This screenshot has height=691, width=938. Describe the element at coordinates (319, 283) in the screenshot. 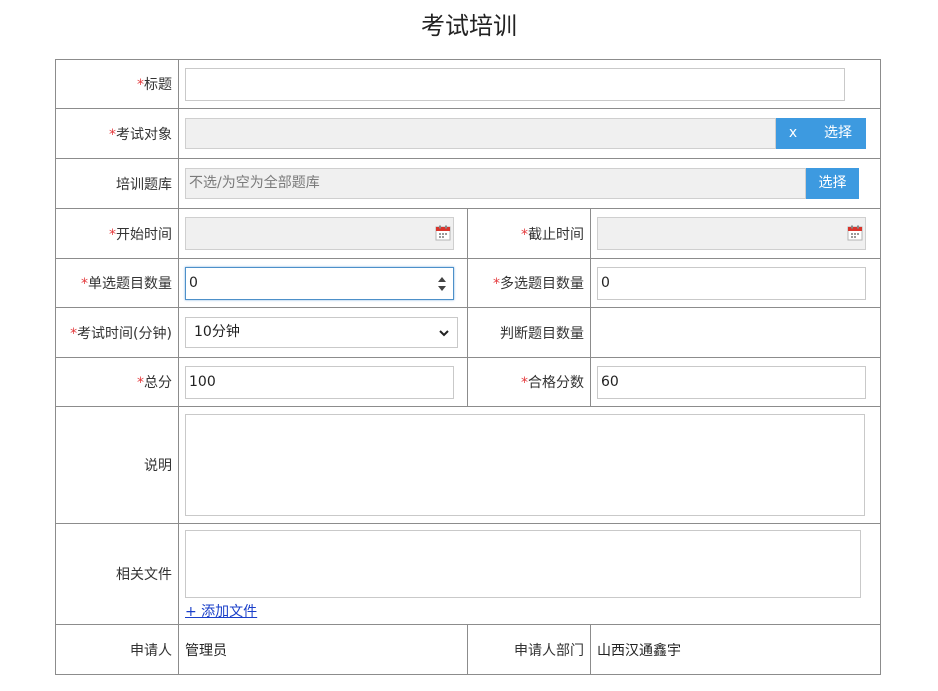

I see `single-choice-input: 0` at that location.